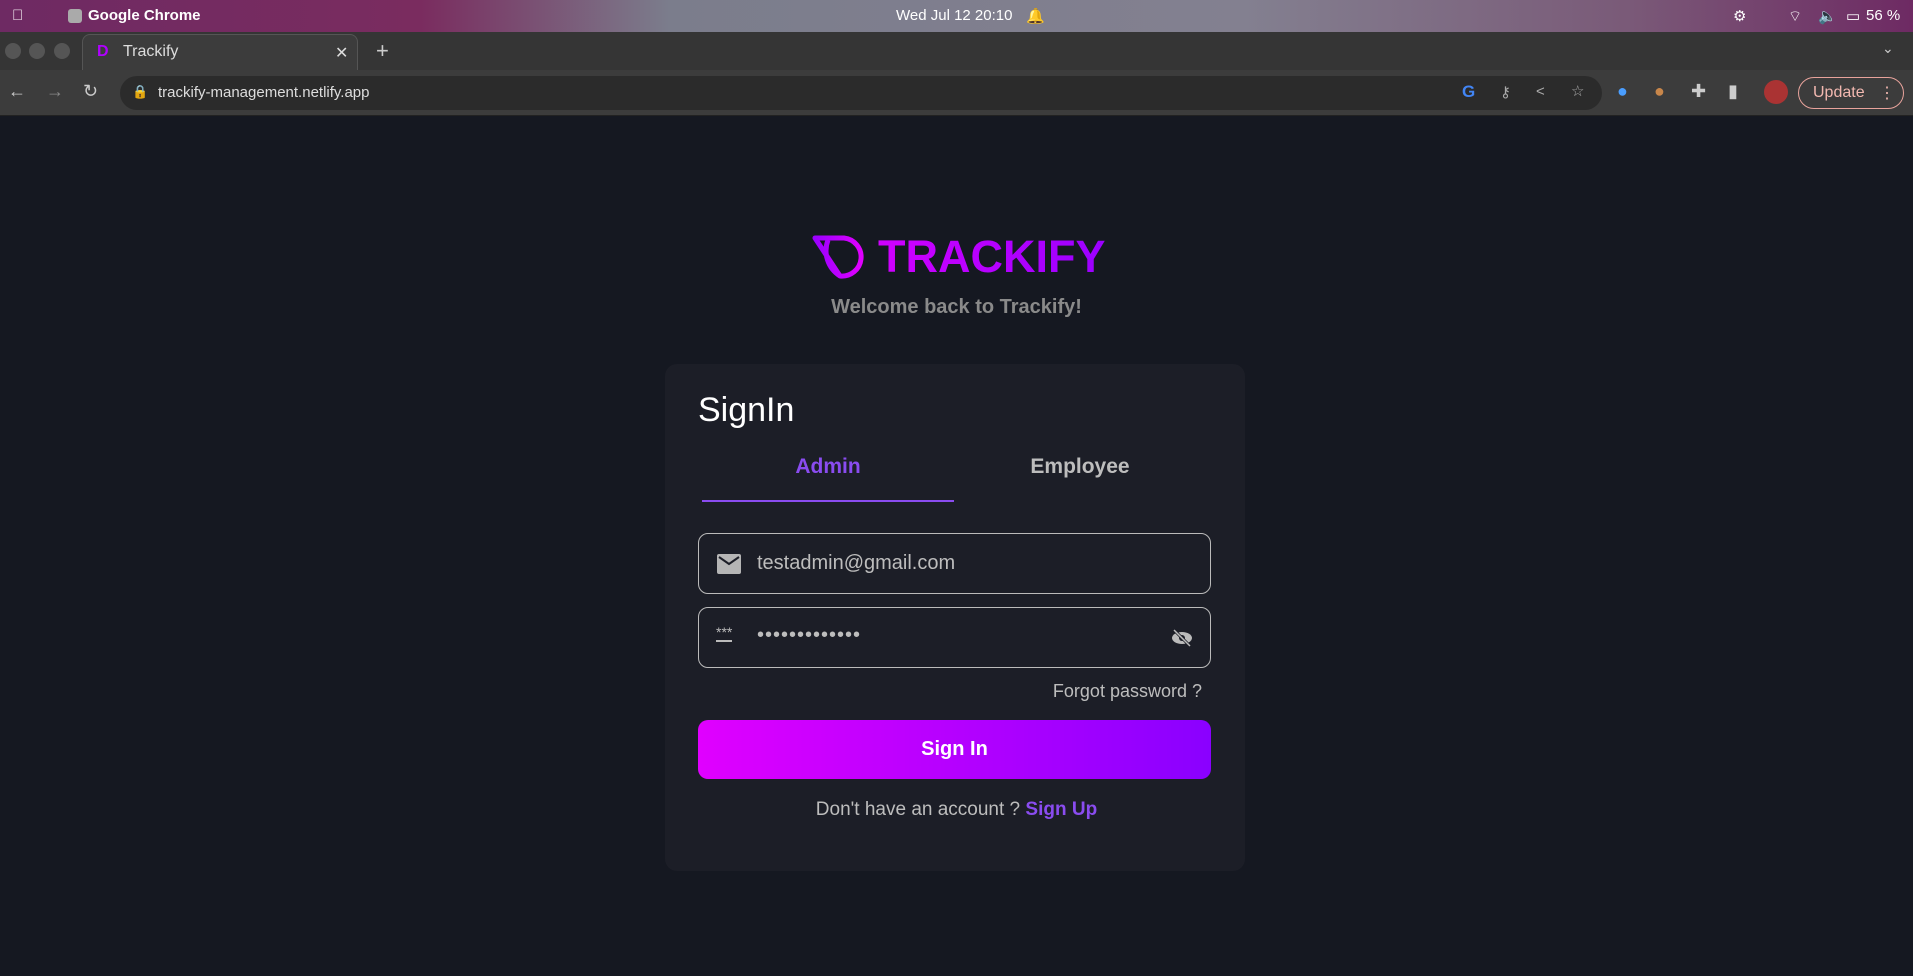 This screenshot has width=1913, height=976. Describe the element at coordinates (1827, 16) in the screenshot. I see `volume-icon: 🔈` at that location.